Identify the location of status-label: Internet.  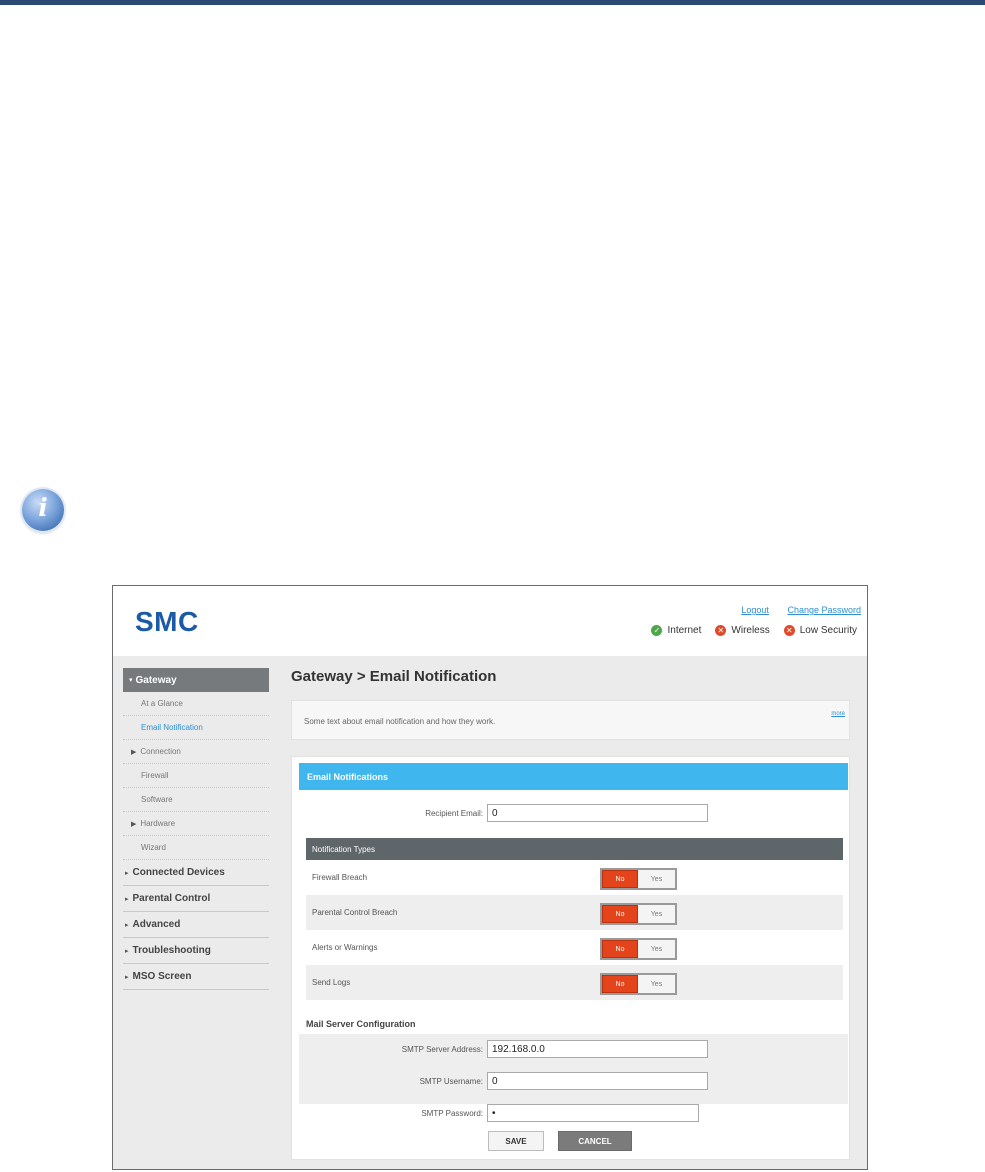
(684, 630).